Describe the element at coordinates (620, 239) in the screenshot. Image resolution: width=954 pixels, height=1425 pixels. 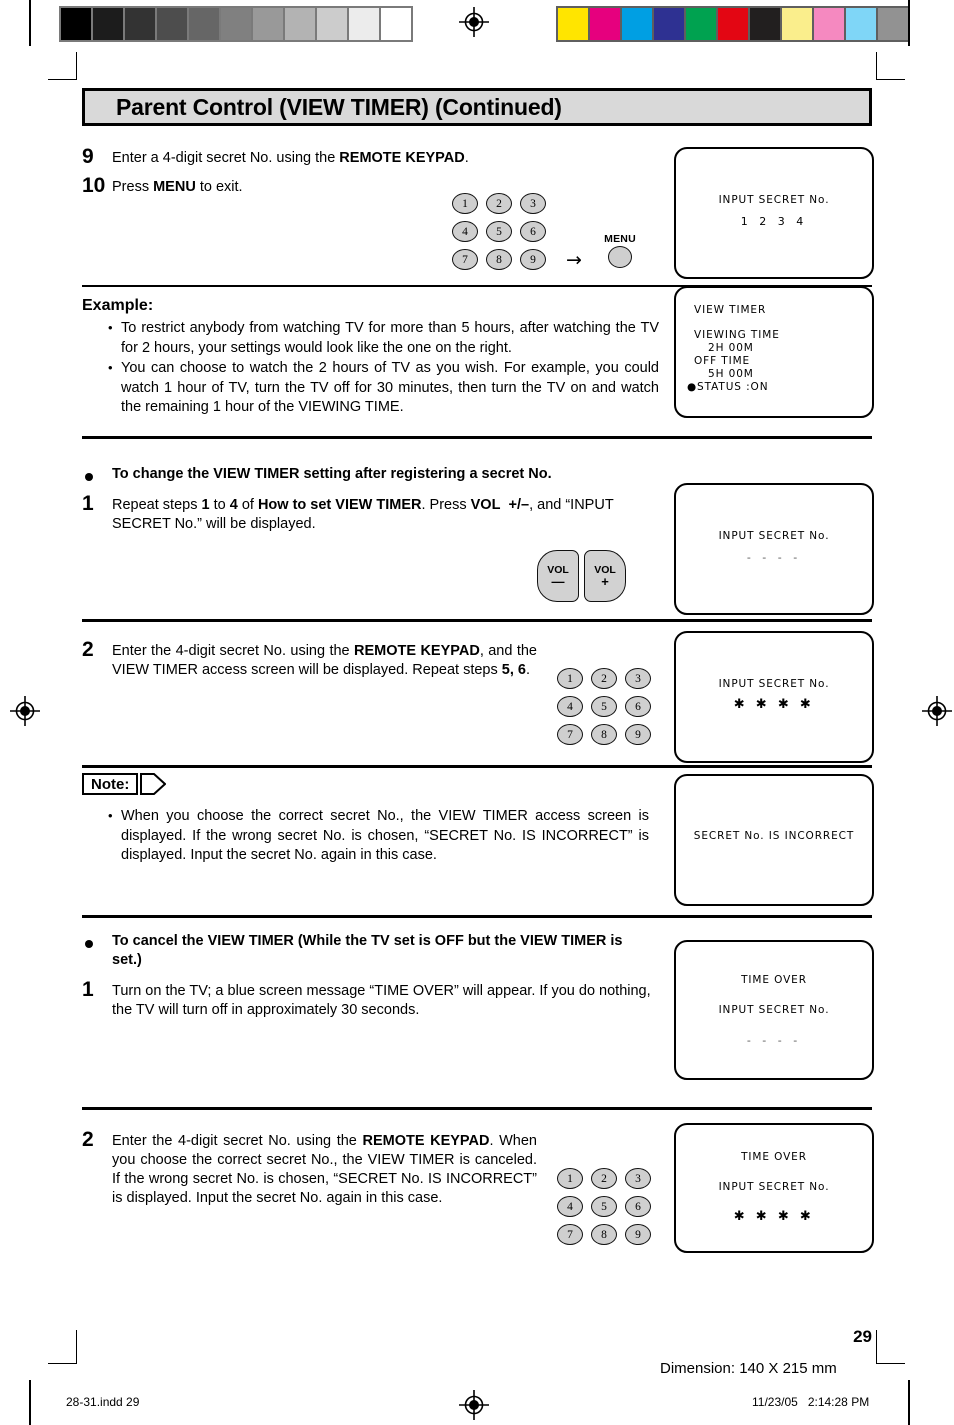
I see `menu-button-label: MENU` at that location.